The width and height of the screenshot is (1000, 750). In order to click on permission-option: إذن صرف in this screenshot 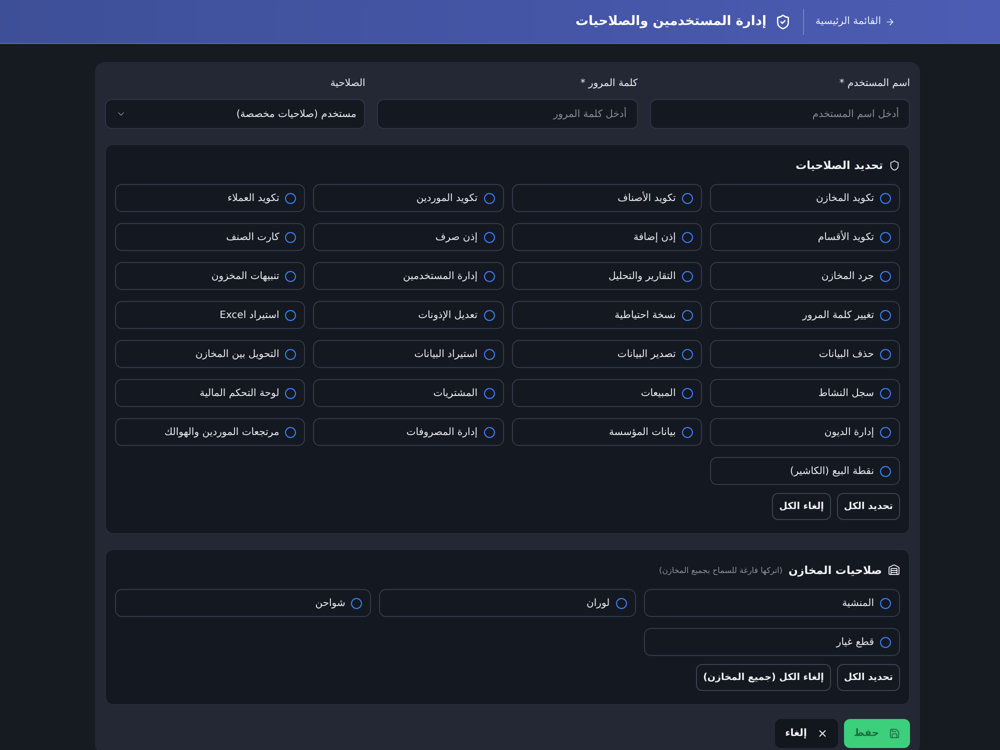, I will do `click(408, 237)`.